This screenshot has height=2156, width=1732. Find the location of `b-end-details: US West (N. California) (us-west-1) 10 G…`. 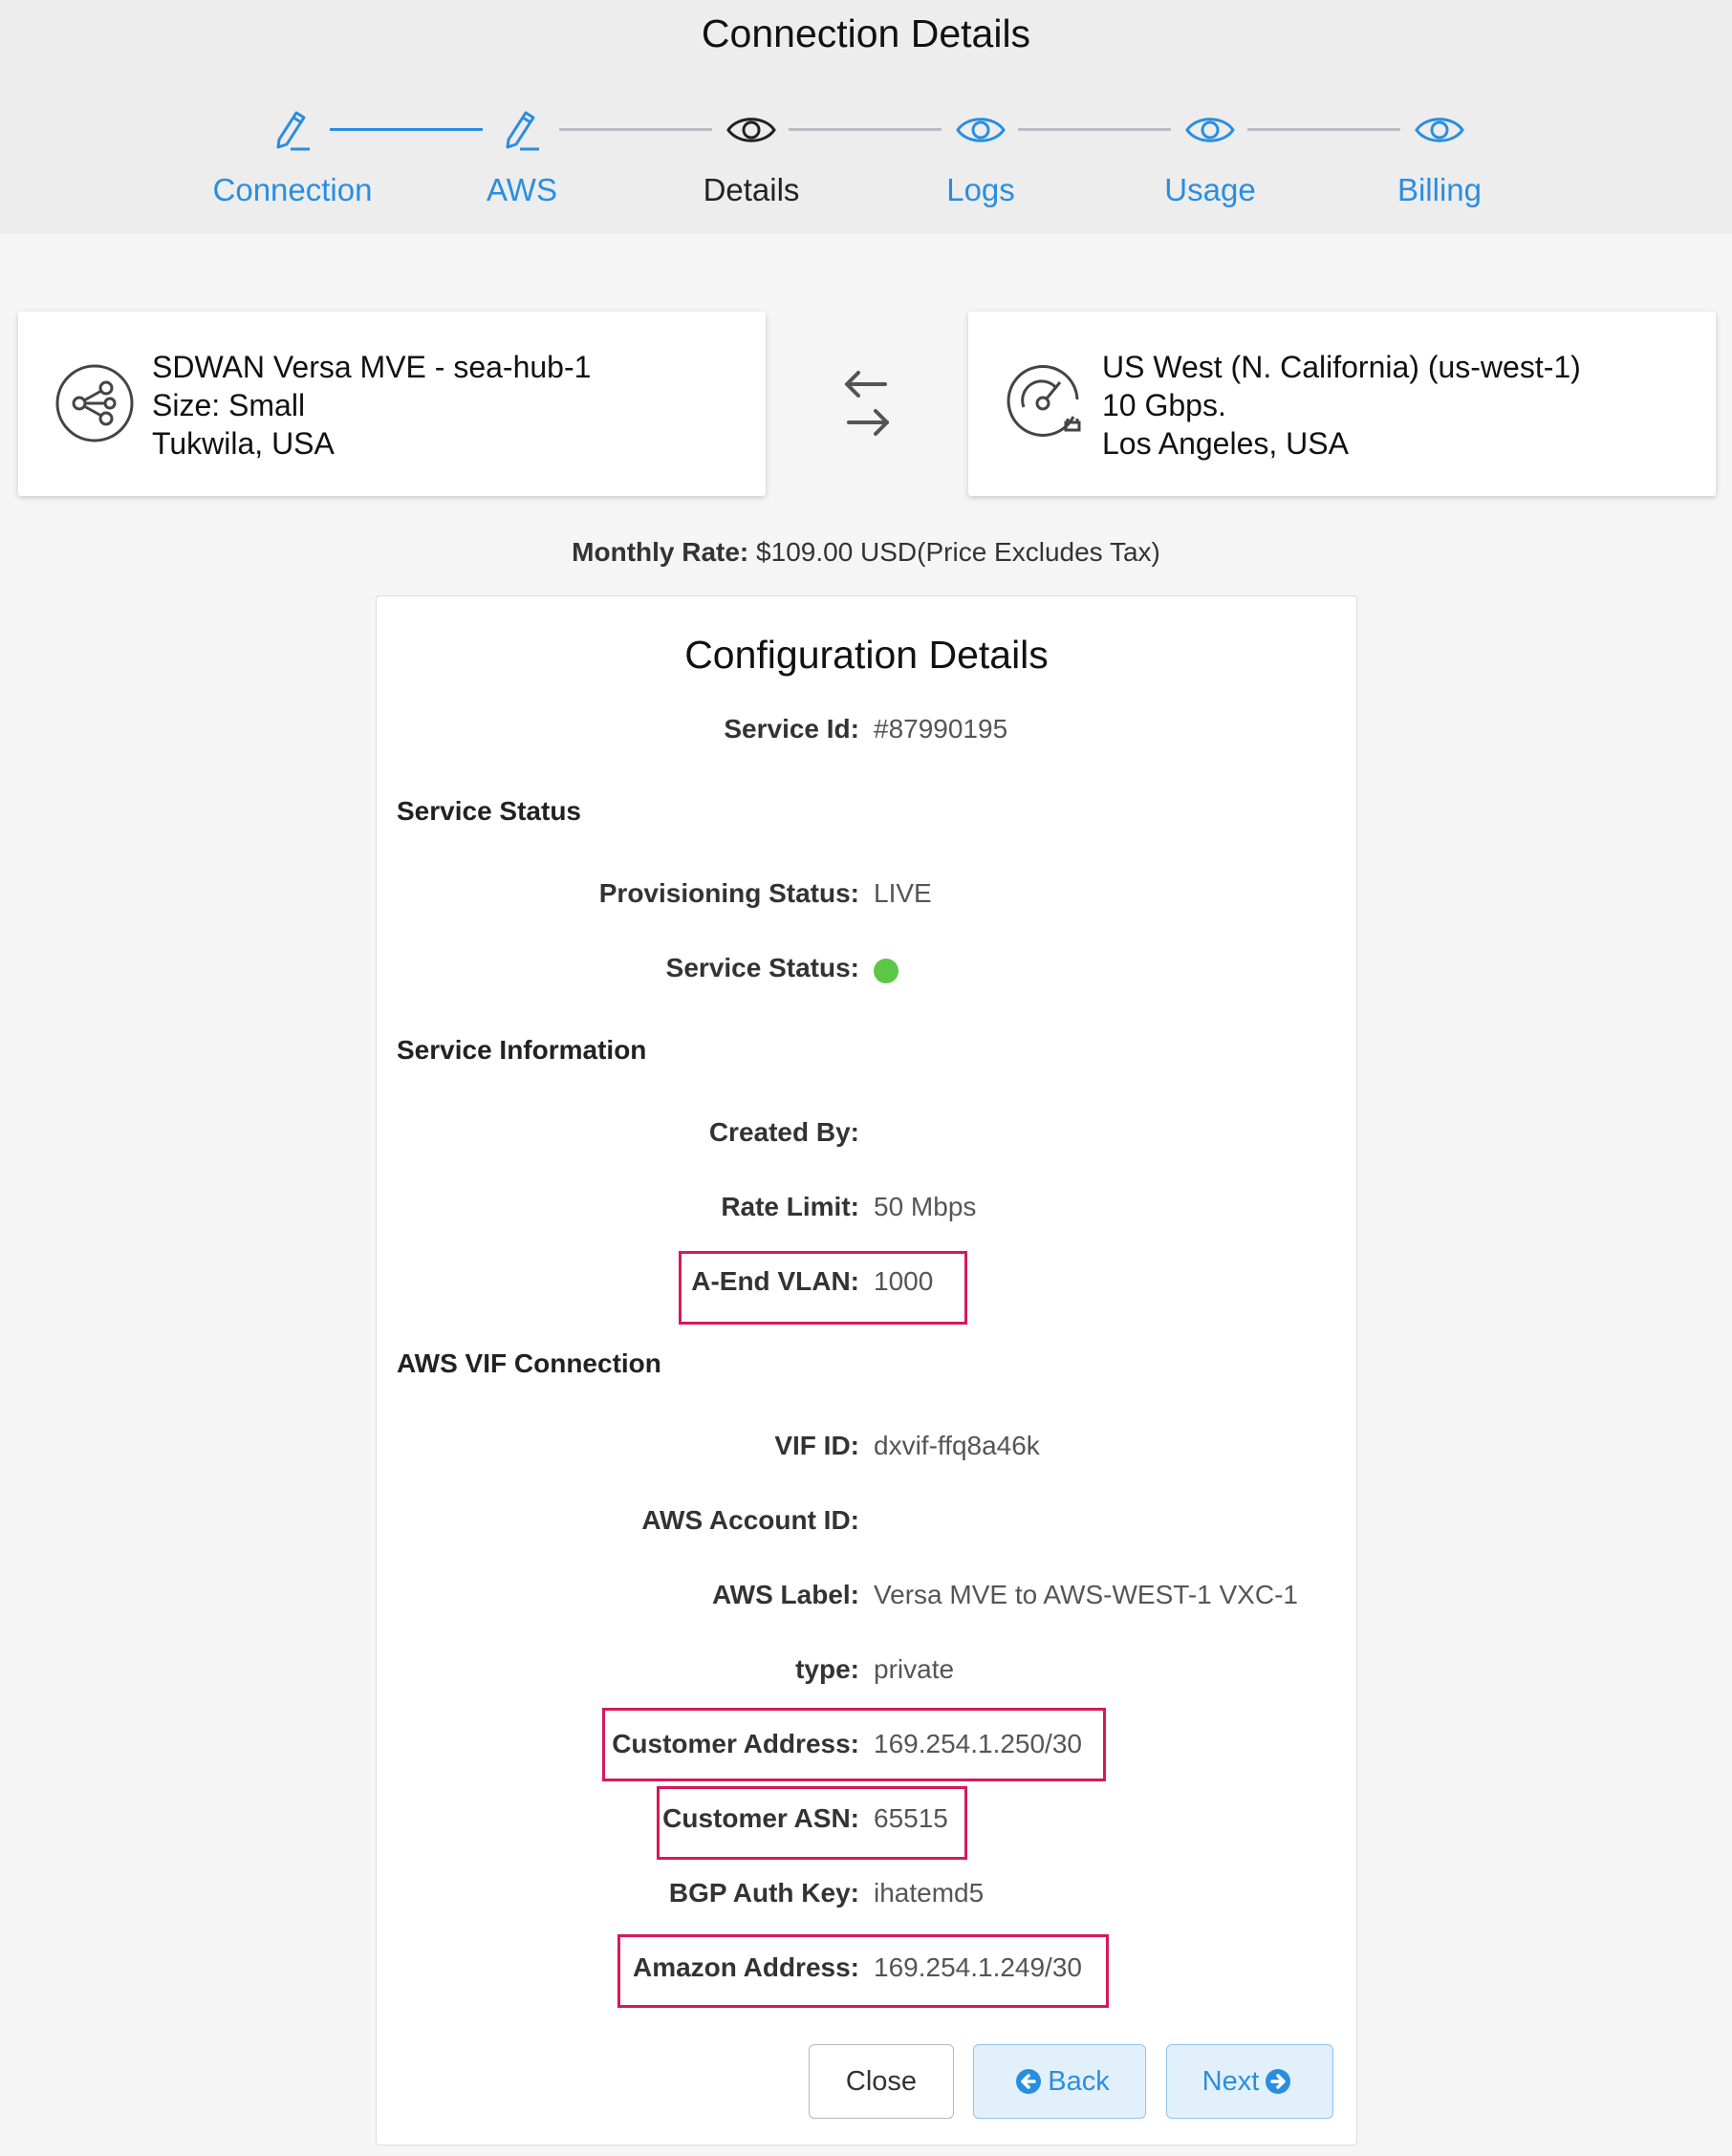

b-end-details: US West (N. California) (us-west-1) 10 G… is located at coordinates (1341, 405).